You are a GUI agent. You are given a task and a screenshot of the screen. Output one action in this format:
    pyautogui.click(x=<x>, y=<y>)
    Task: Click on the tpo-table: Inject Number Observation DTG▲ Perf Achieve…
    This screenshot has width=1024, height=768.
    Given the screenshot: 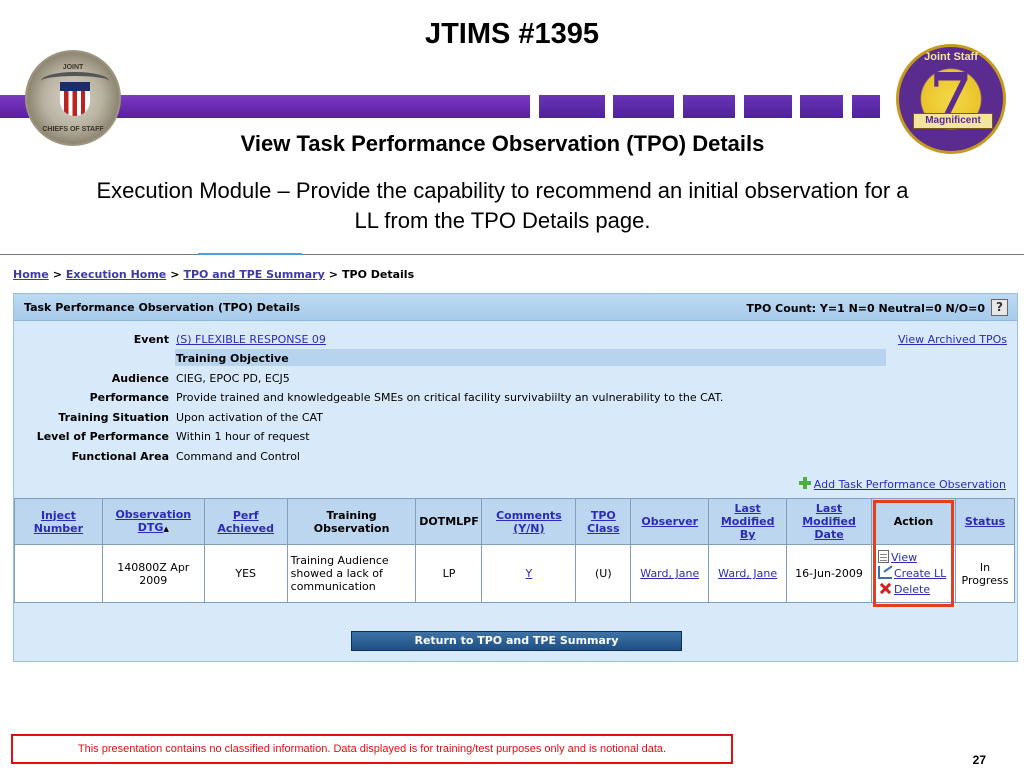 What is the action you would take?
    pyautogui.click(x=515, y=550)
    